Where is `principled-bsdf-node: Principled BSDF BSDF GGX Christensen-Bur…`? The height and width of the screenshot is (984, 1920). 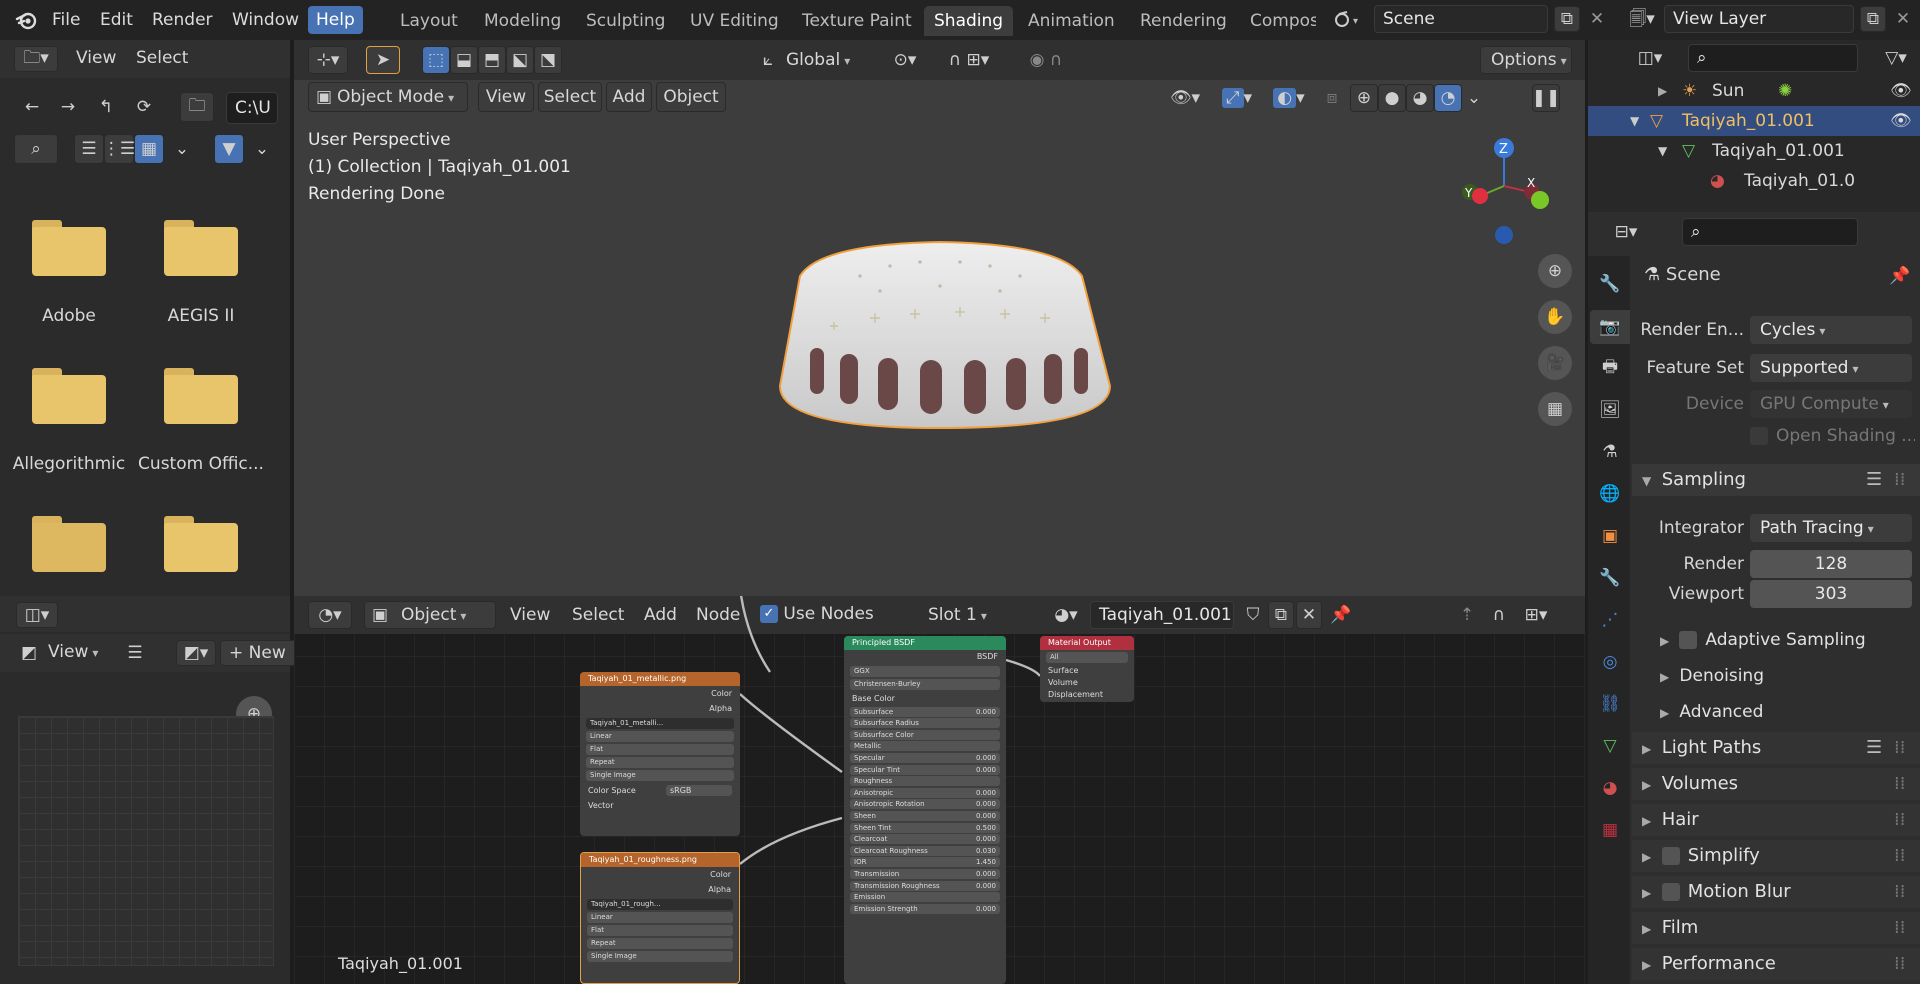 principled-bsdf-node: Principled BSDF BSDF GGX Christensen-Bur… is located at coordinates (925, 810).